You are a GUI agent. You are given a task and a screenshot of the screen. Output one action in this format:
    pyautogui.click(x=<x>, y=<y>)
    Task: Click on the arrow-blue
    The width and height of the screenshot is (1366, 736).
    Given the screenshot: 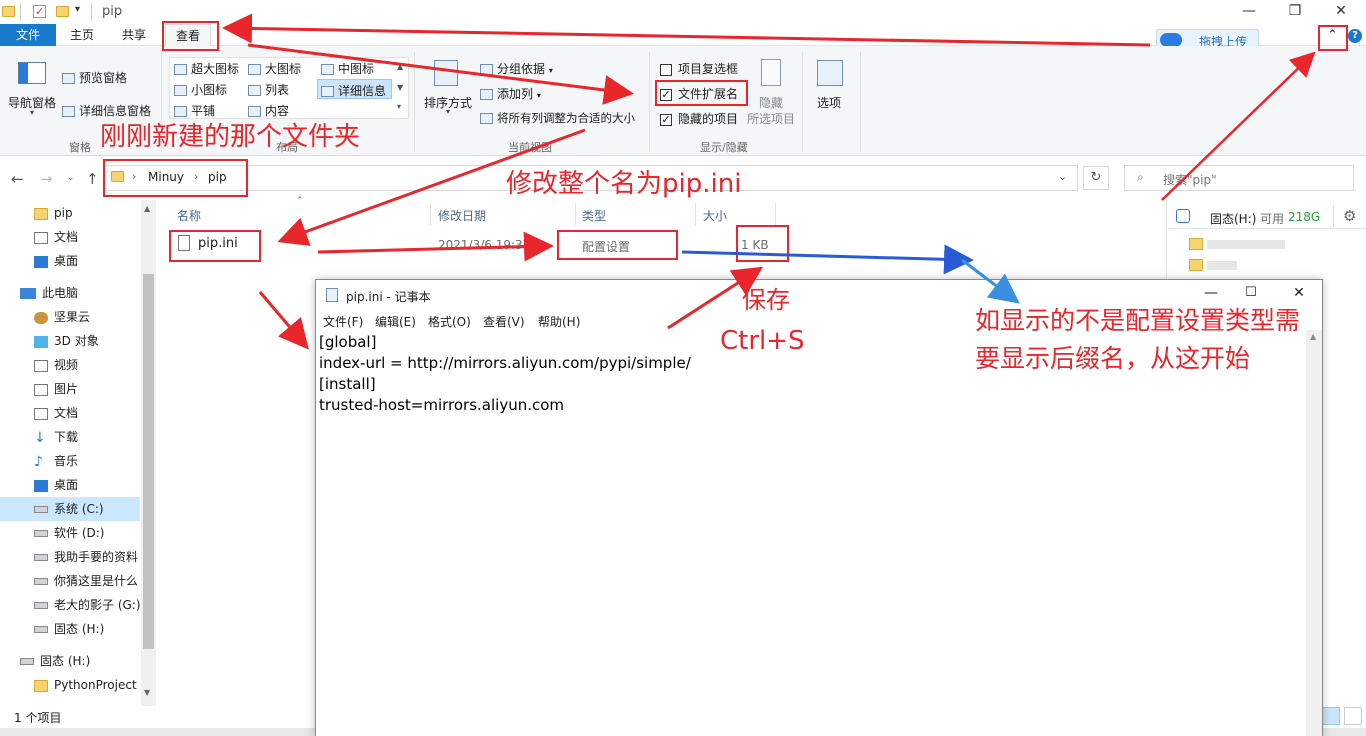 What is the action you would take?
    pyautogui.click(x=827, y=259)
    